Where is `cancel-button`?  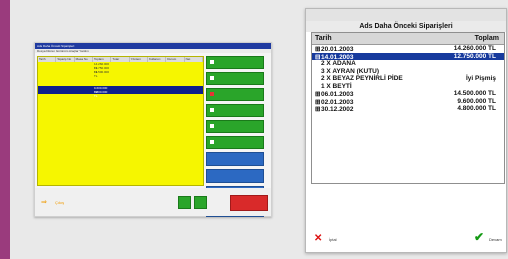
cancel-button is located at coordinates (249, 203).